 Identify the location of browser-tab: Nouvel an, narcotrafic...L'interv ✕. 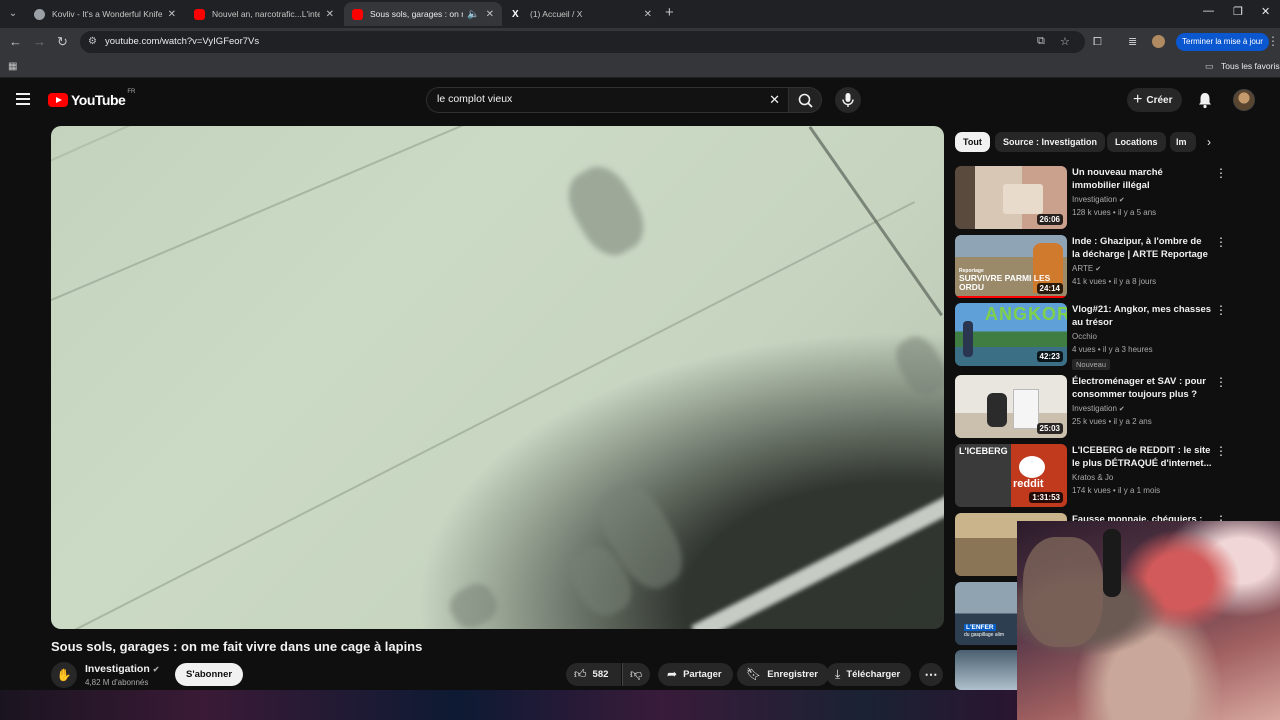
(264, 14).